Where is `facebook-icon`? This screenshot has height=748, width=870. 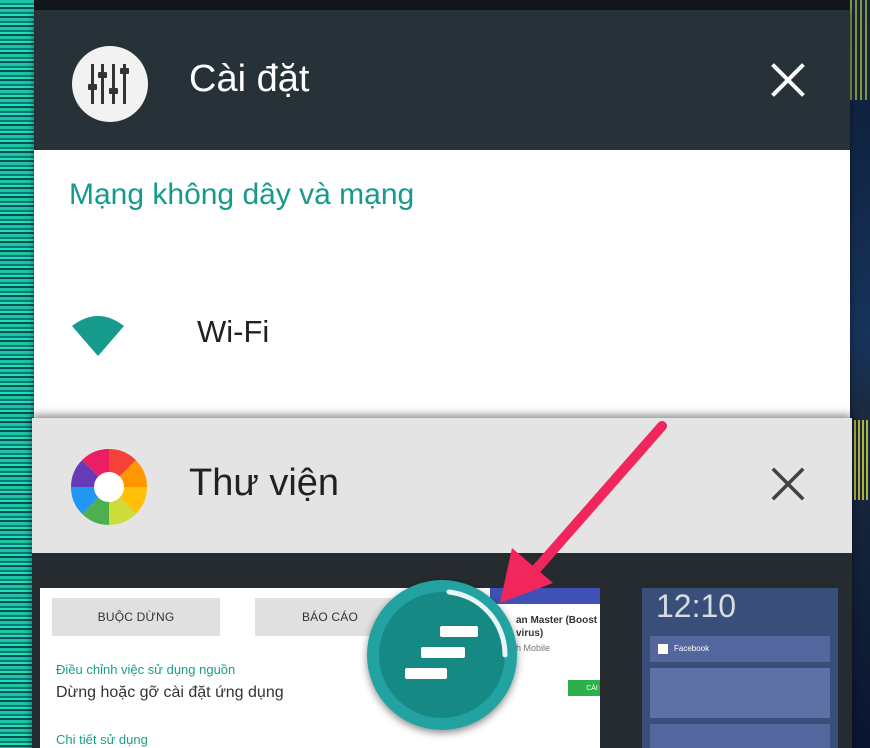
facebook-icon is located at coordinates (663, 649).